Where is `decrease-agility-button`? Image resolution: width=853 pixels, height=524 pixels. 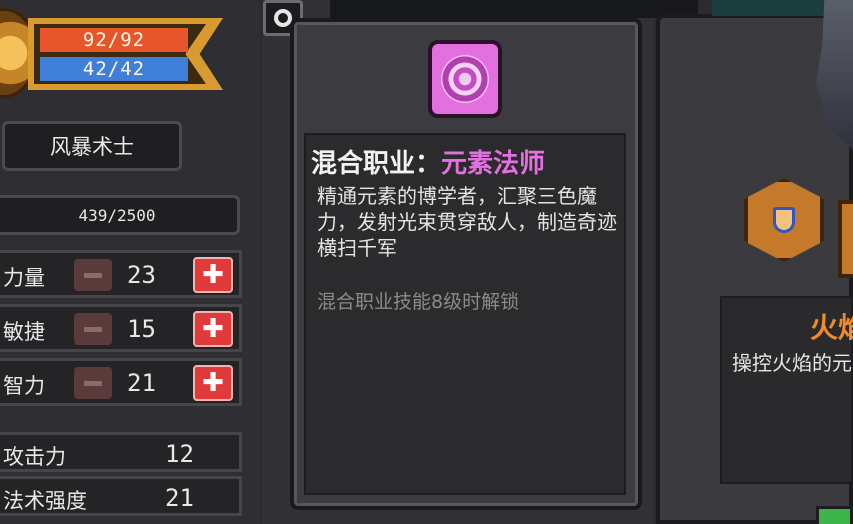
decrease-agility-button is located at coordinates (93, 329).